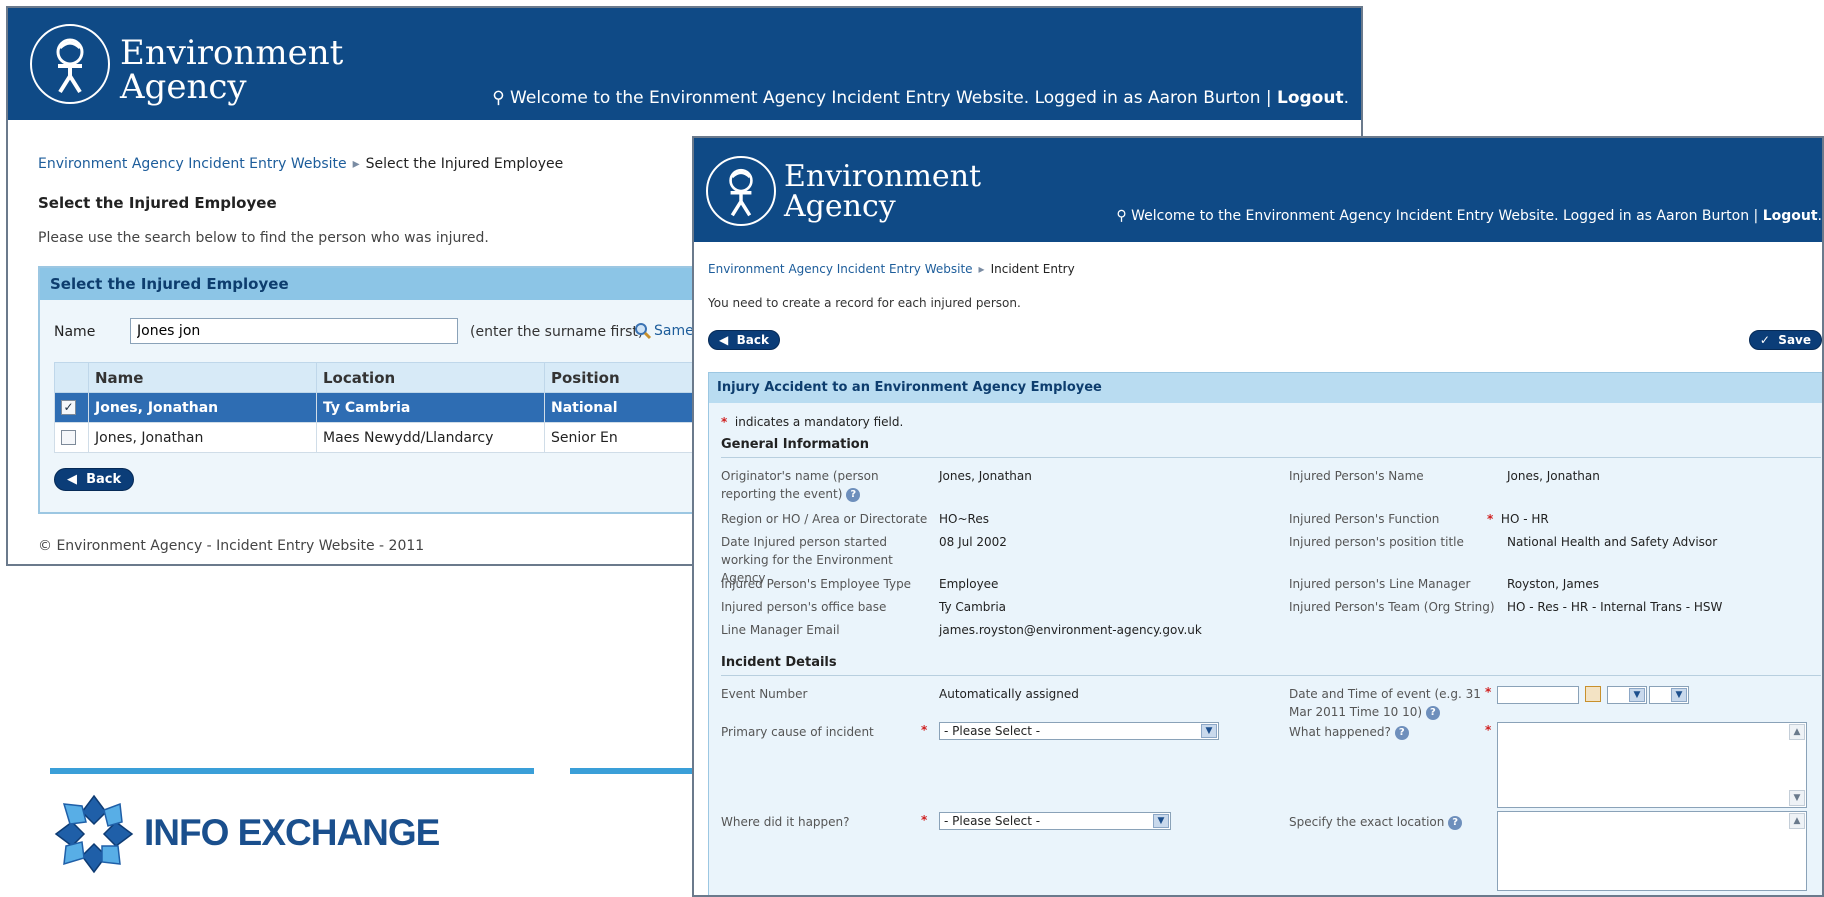 The image size is (1824, 897). What do you see at coordinates (635, 771) in the screenshot?
I see `accent-bar` at bounding box center [635, 771].